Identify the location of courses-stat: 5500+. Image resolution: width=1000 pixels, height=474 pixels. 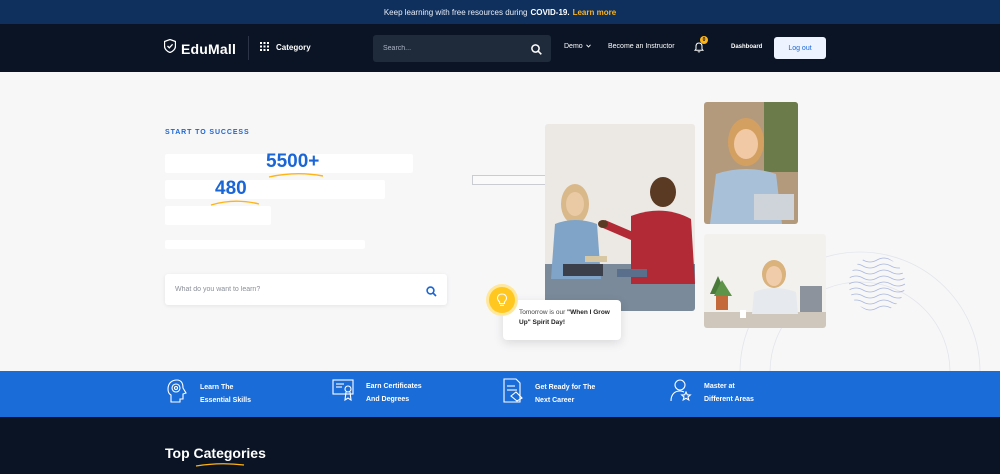
(293, 161).